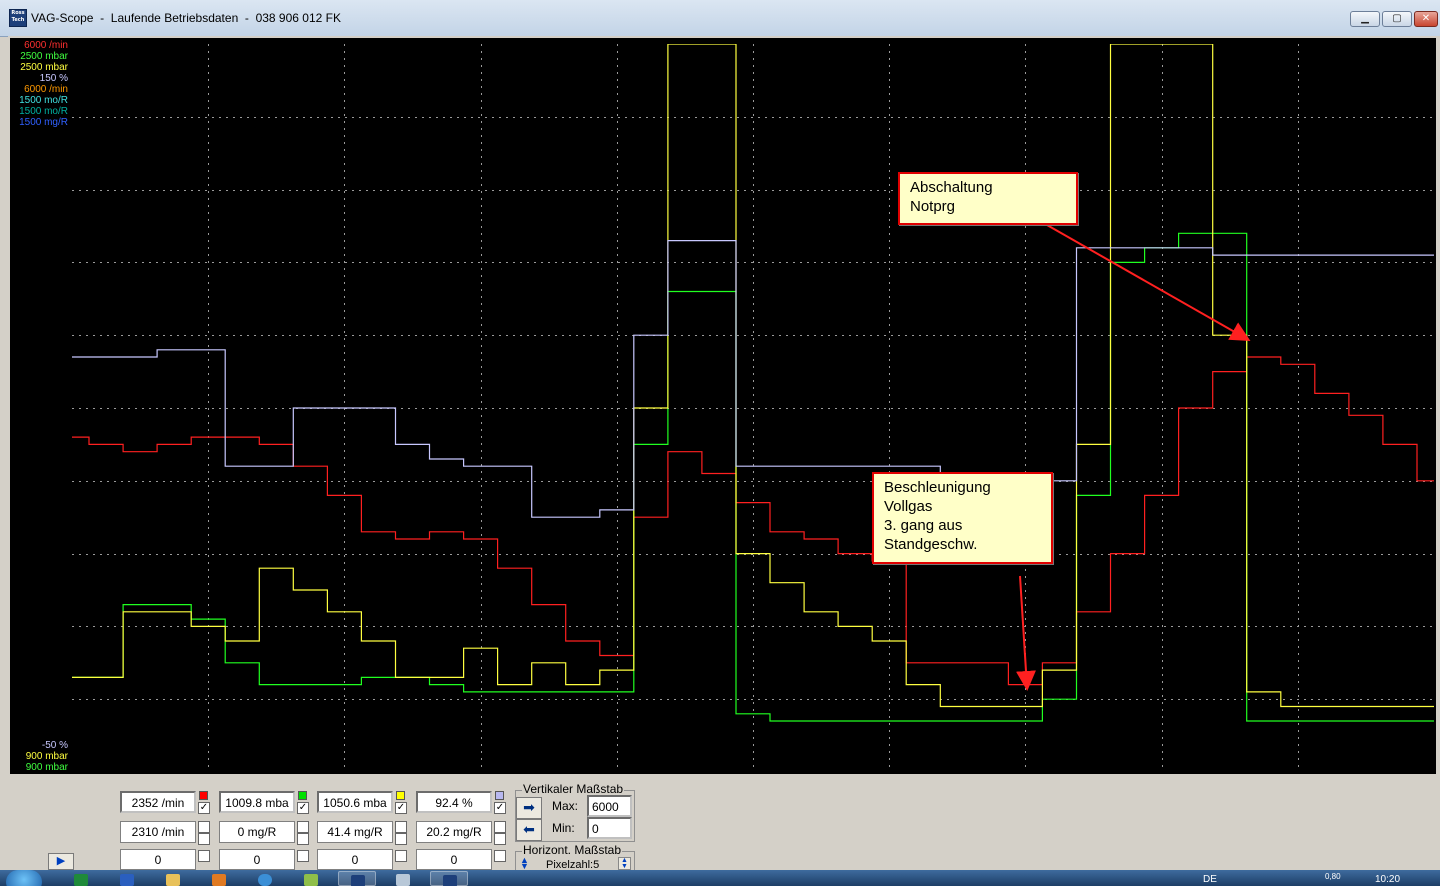 Image resolution: width=1440 pixels, height=886 pixels. What do you see at coordinates (257, 832) in the screenshot?
I see `channel-value-secondary: 0 mg/R` at bounding box center [257, 832].